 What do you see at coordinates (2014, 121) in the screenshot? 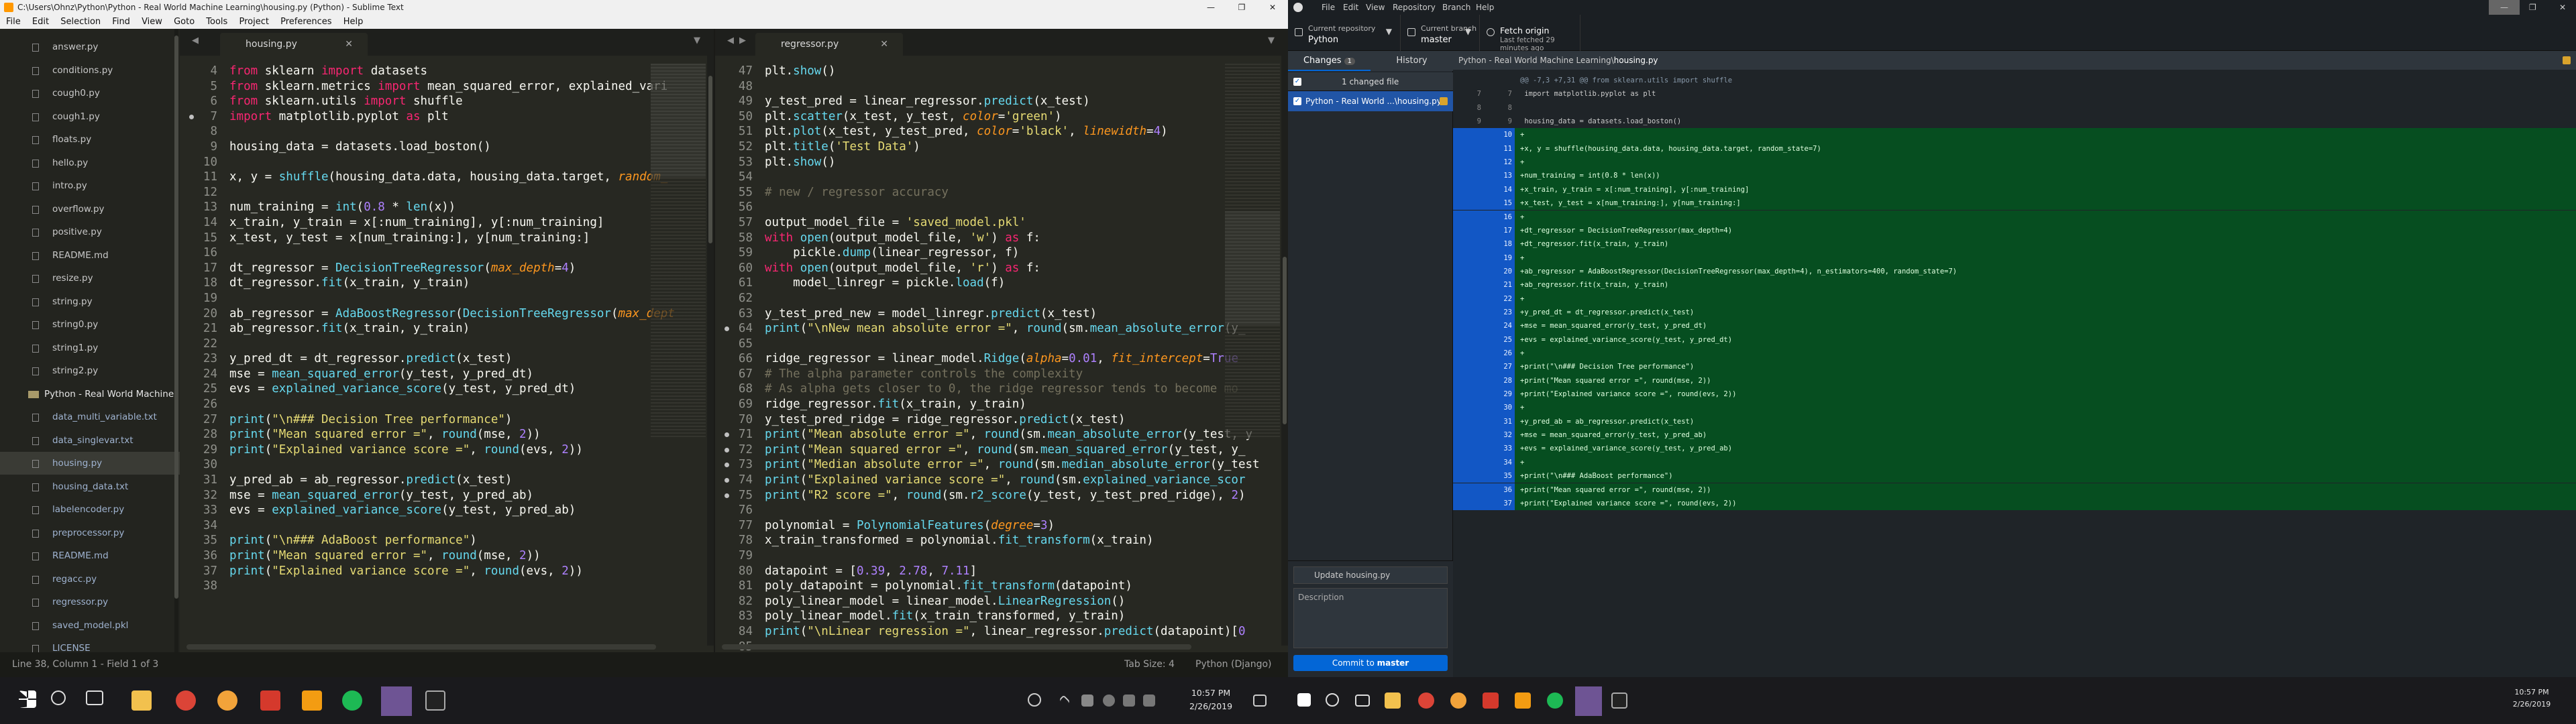
I see `diff-line: 9 9 housing_data = datasets.load_boston()` at bounding box center [2014, 121].